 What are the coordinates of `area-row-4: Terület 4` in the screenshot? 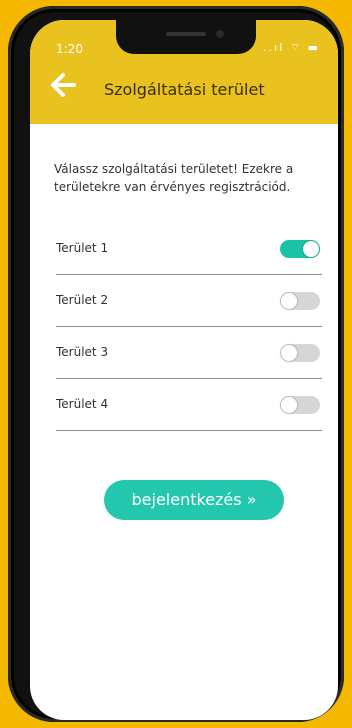 It's located at (189, 405).